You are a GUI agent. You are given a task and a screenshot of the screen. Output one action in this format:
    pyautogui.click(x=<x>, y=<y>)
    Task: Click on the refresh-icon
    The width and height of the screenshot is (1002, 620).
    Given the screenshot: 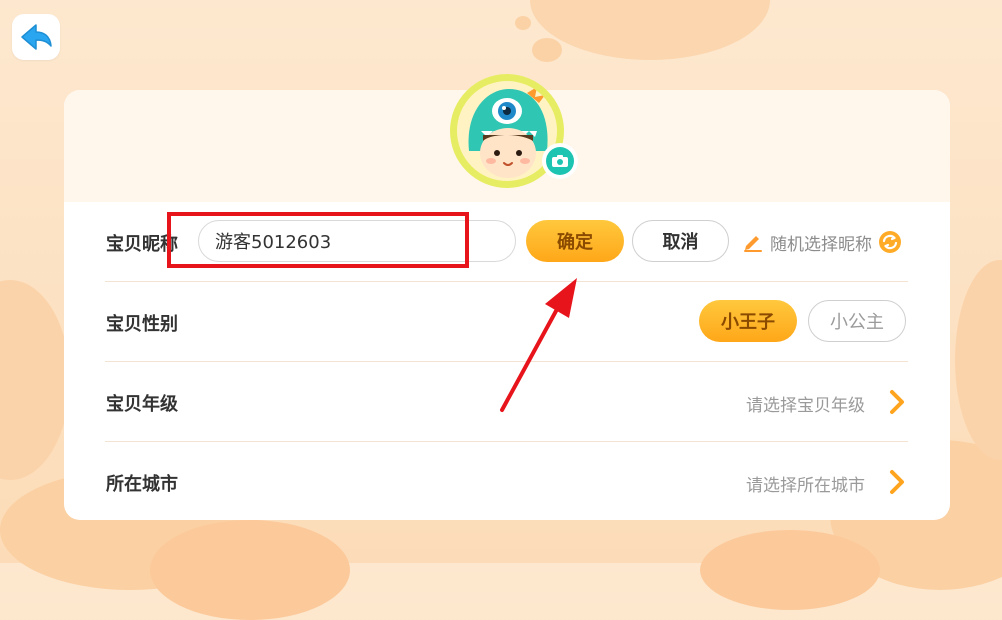 What is the action you would take?
    pyautogui.click(x=890, y=242)
    